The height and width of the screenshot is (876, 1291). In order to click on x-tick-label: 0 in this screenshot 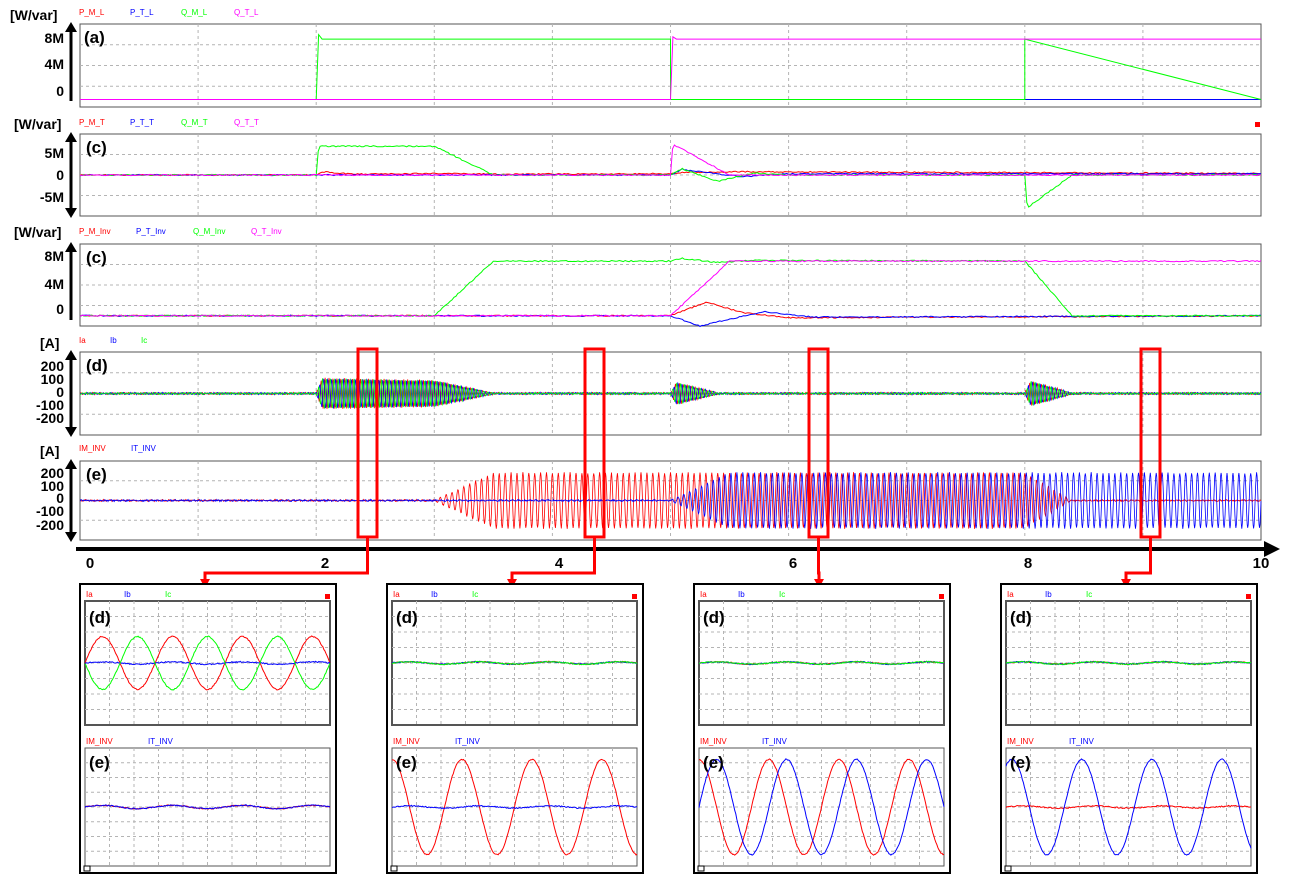, I will do `click(90, 563)`.